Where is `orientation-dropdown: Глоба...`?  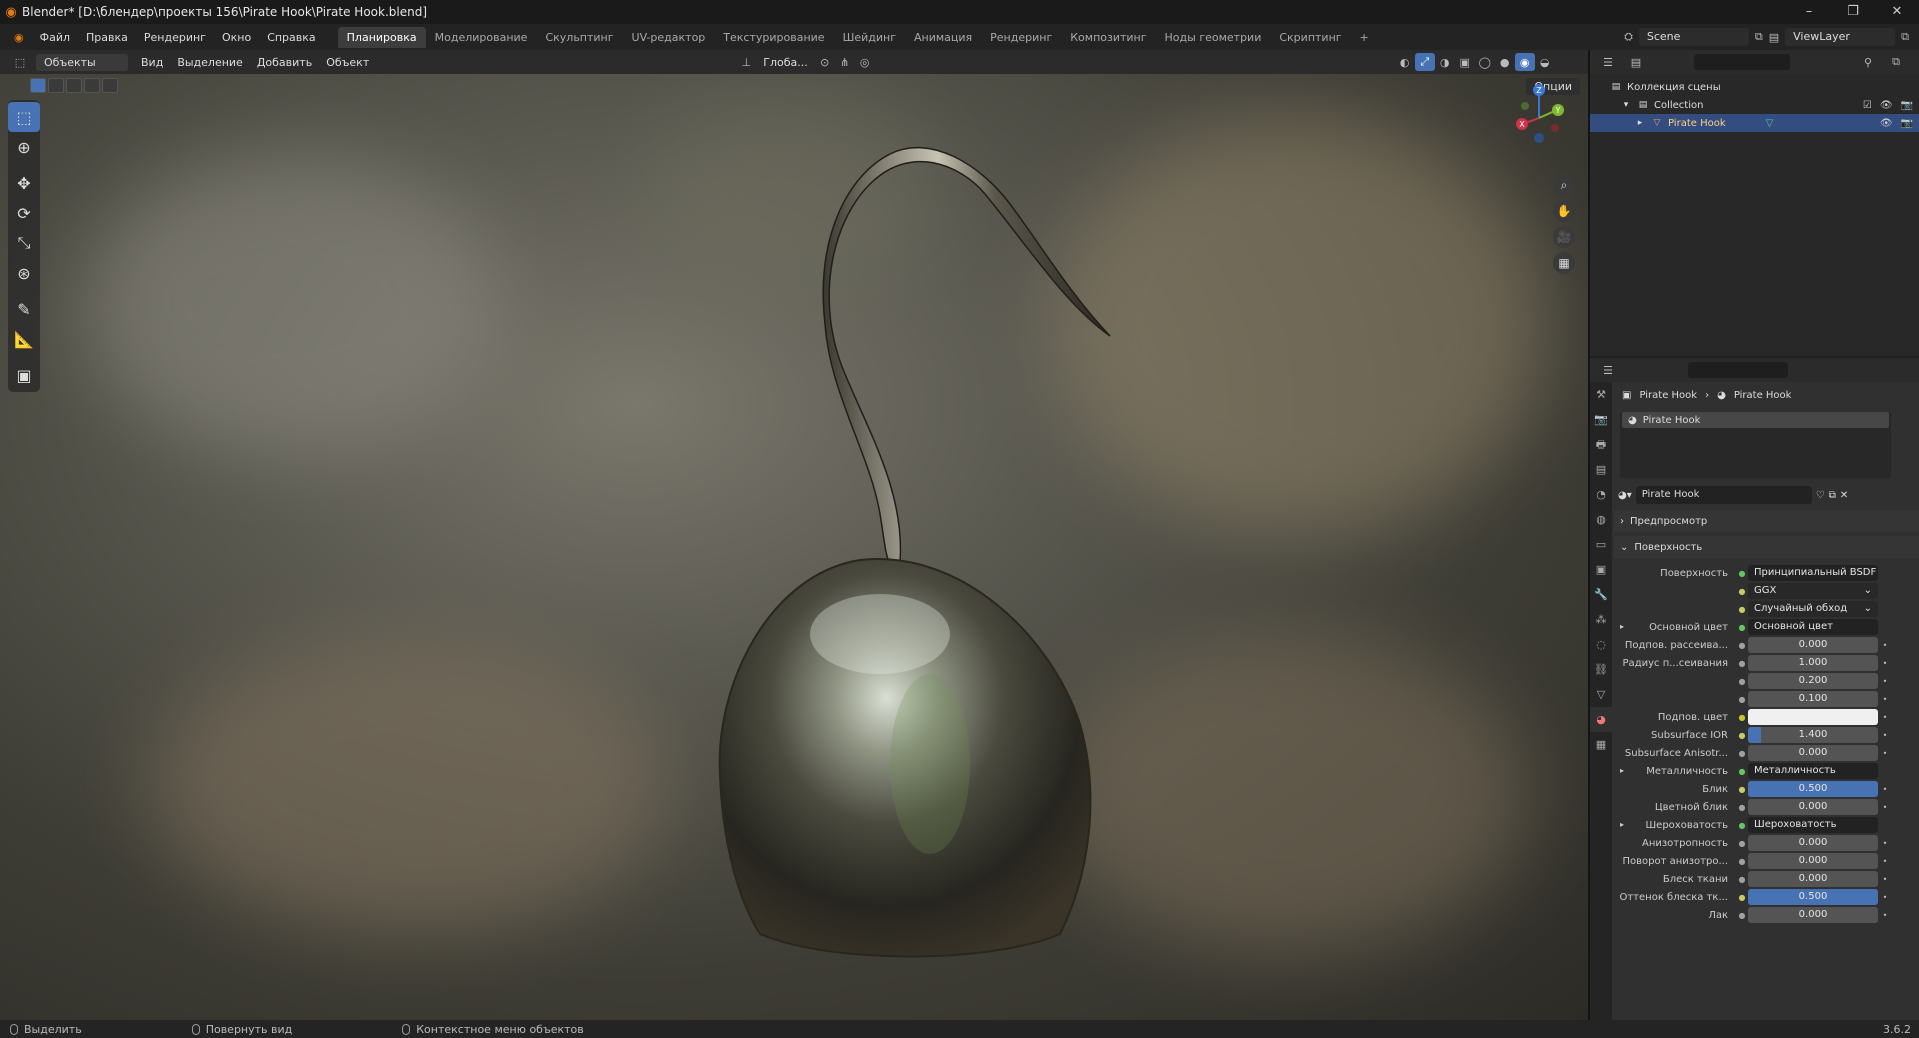
orientation-dropdown: Глоба... is located at coordinates (785, 62).